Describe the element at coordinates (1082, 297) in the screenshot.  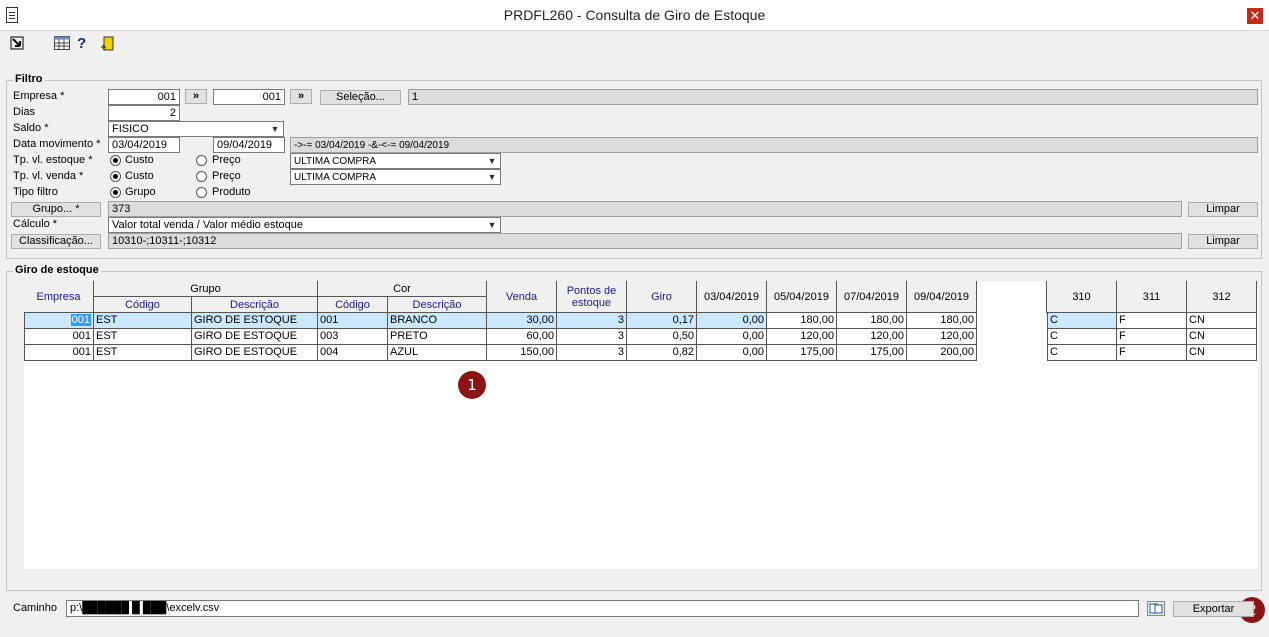
I see `col-header-c1: 310` at that location.